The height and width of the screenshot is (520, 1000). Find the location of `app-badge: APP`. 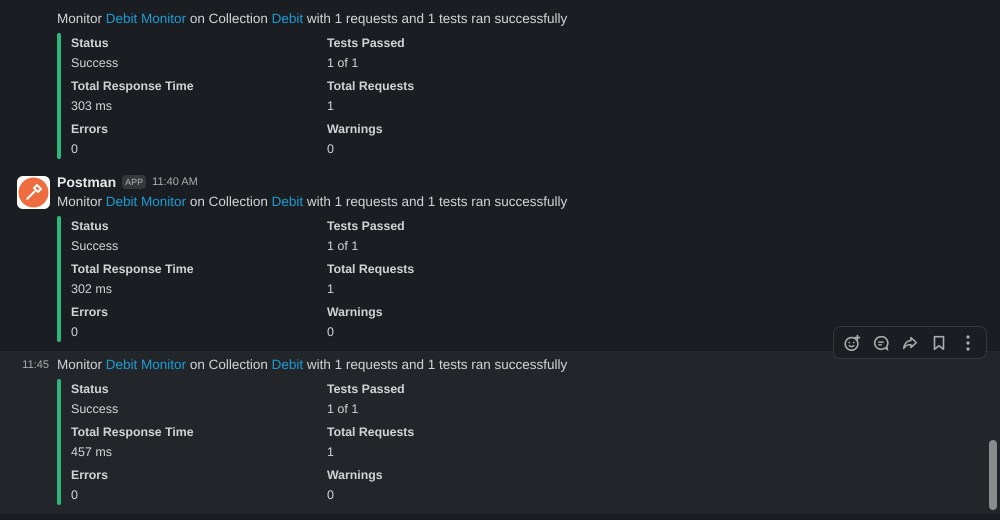

app-badge: APP is located at coordinates (134, 182).